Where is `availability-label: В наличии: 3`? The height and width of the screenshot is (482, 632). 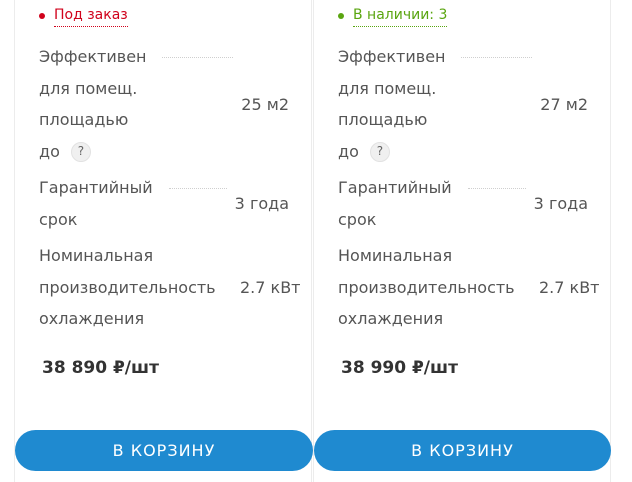 availability-label: В наличии: 3 is located at coordinates (400, 16).